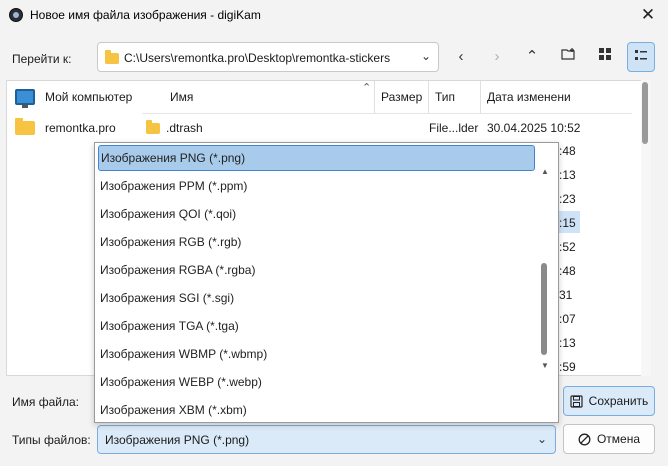  I want to click on up-folder-button: ⌃, so click(532, 57).